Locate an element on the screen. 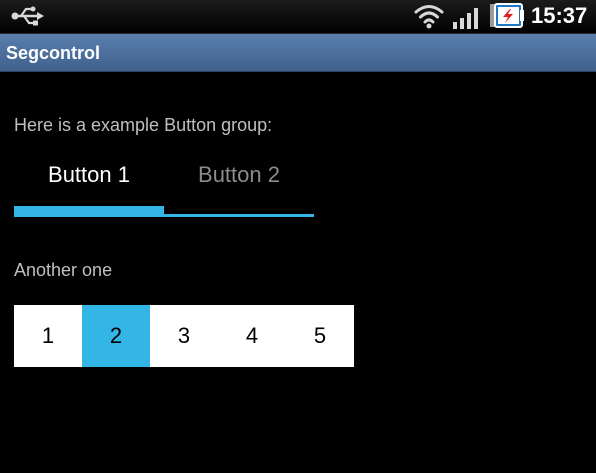  battery-charging-icon is located at coordinates (507, 15).